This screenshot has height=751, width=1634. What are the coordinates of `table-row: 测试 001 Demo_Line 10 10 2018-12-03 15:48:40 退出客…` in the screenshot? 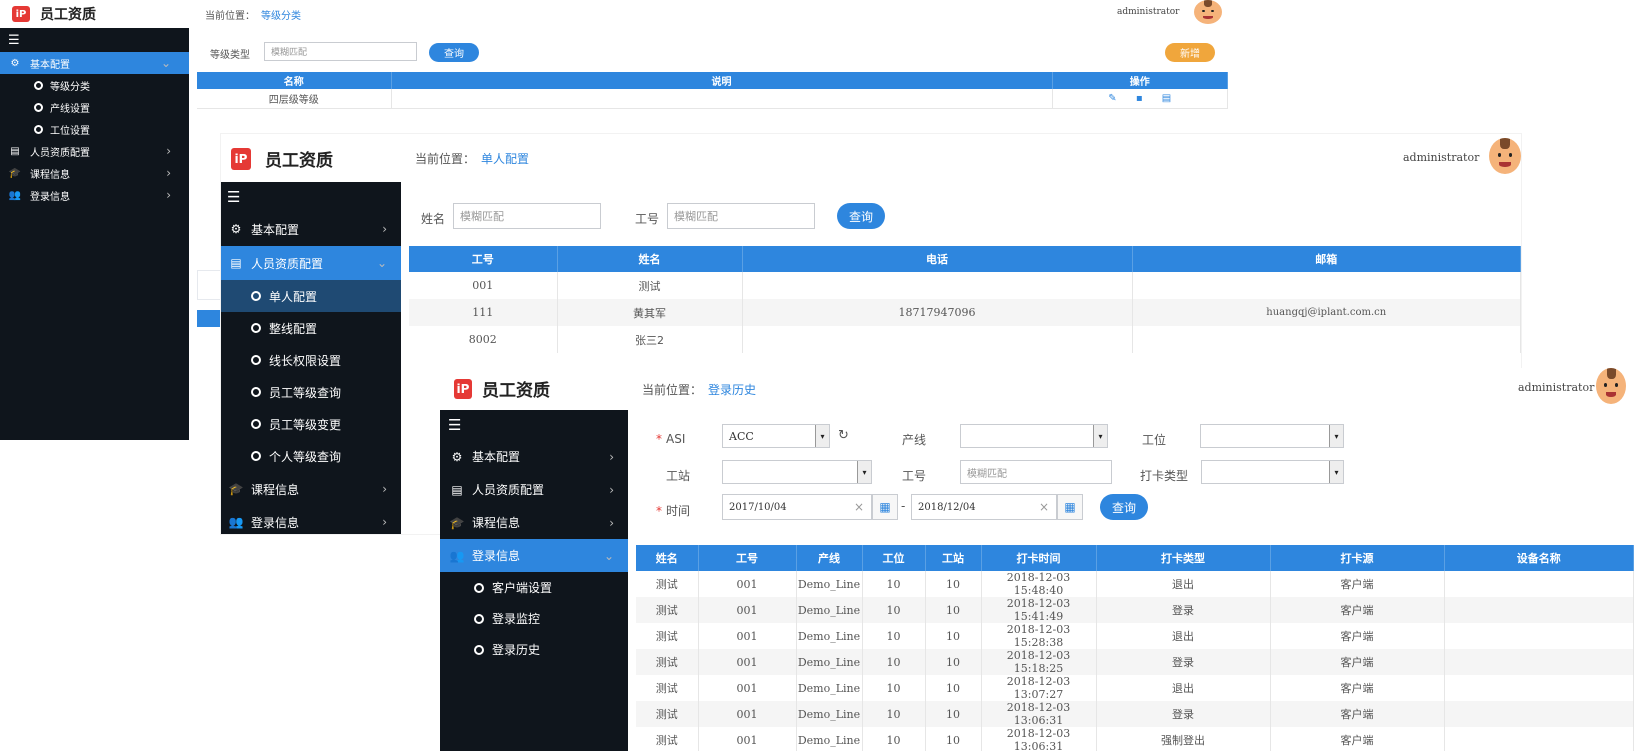 It's located at (1135, 584).